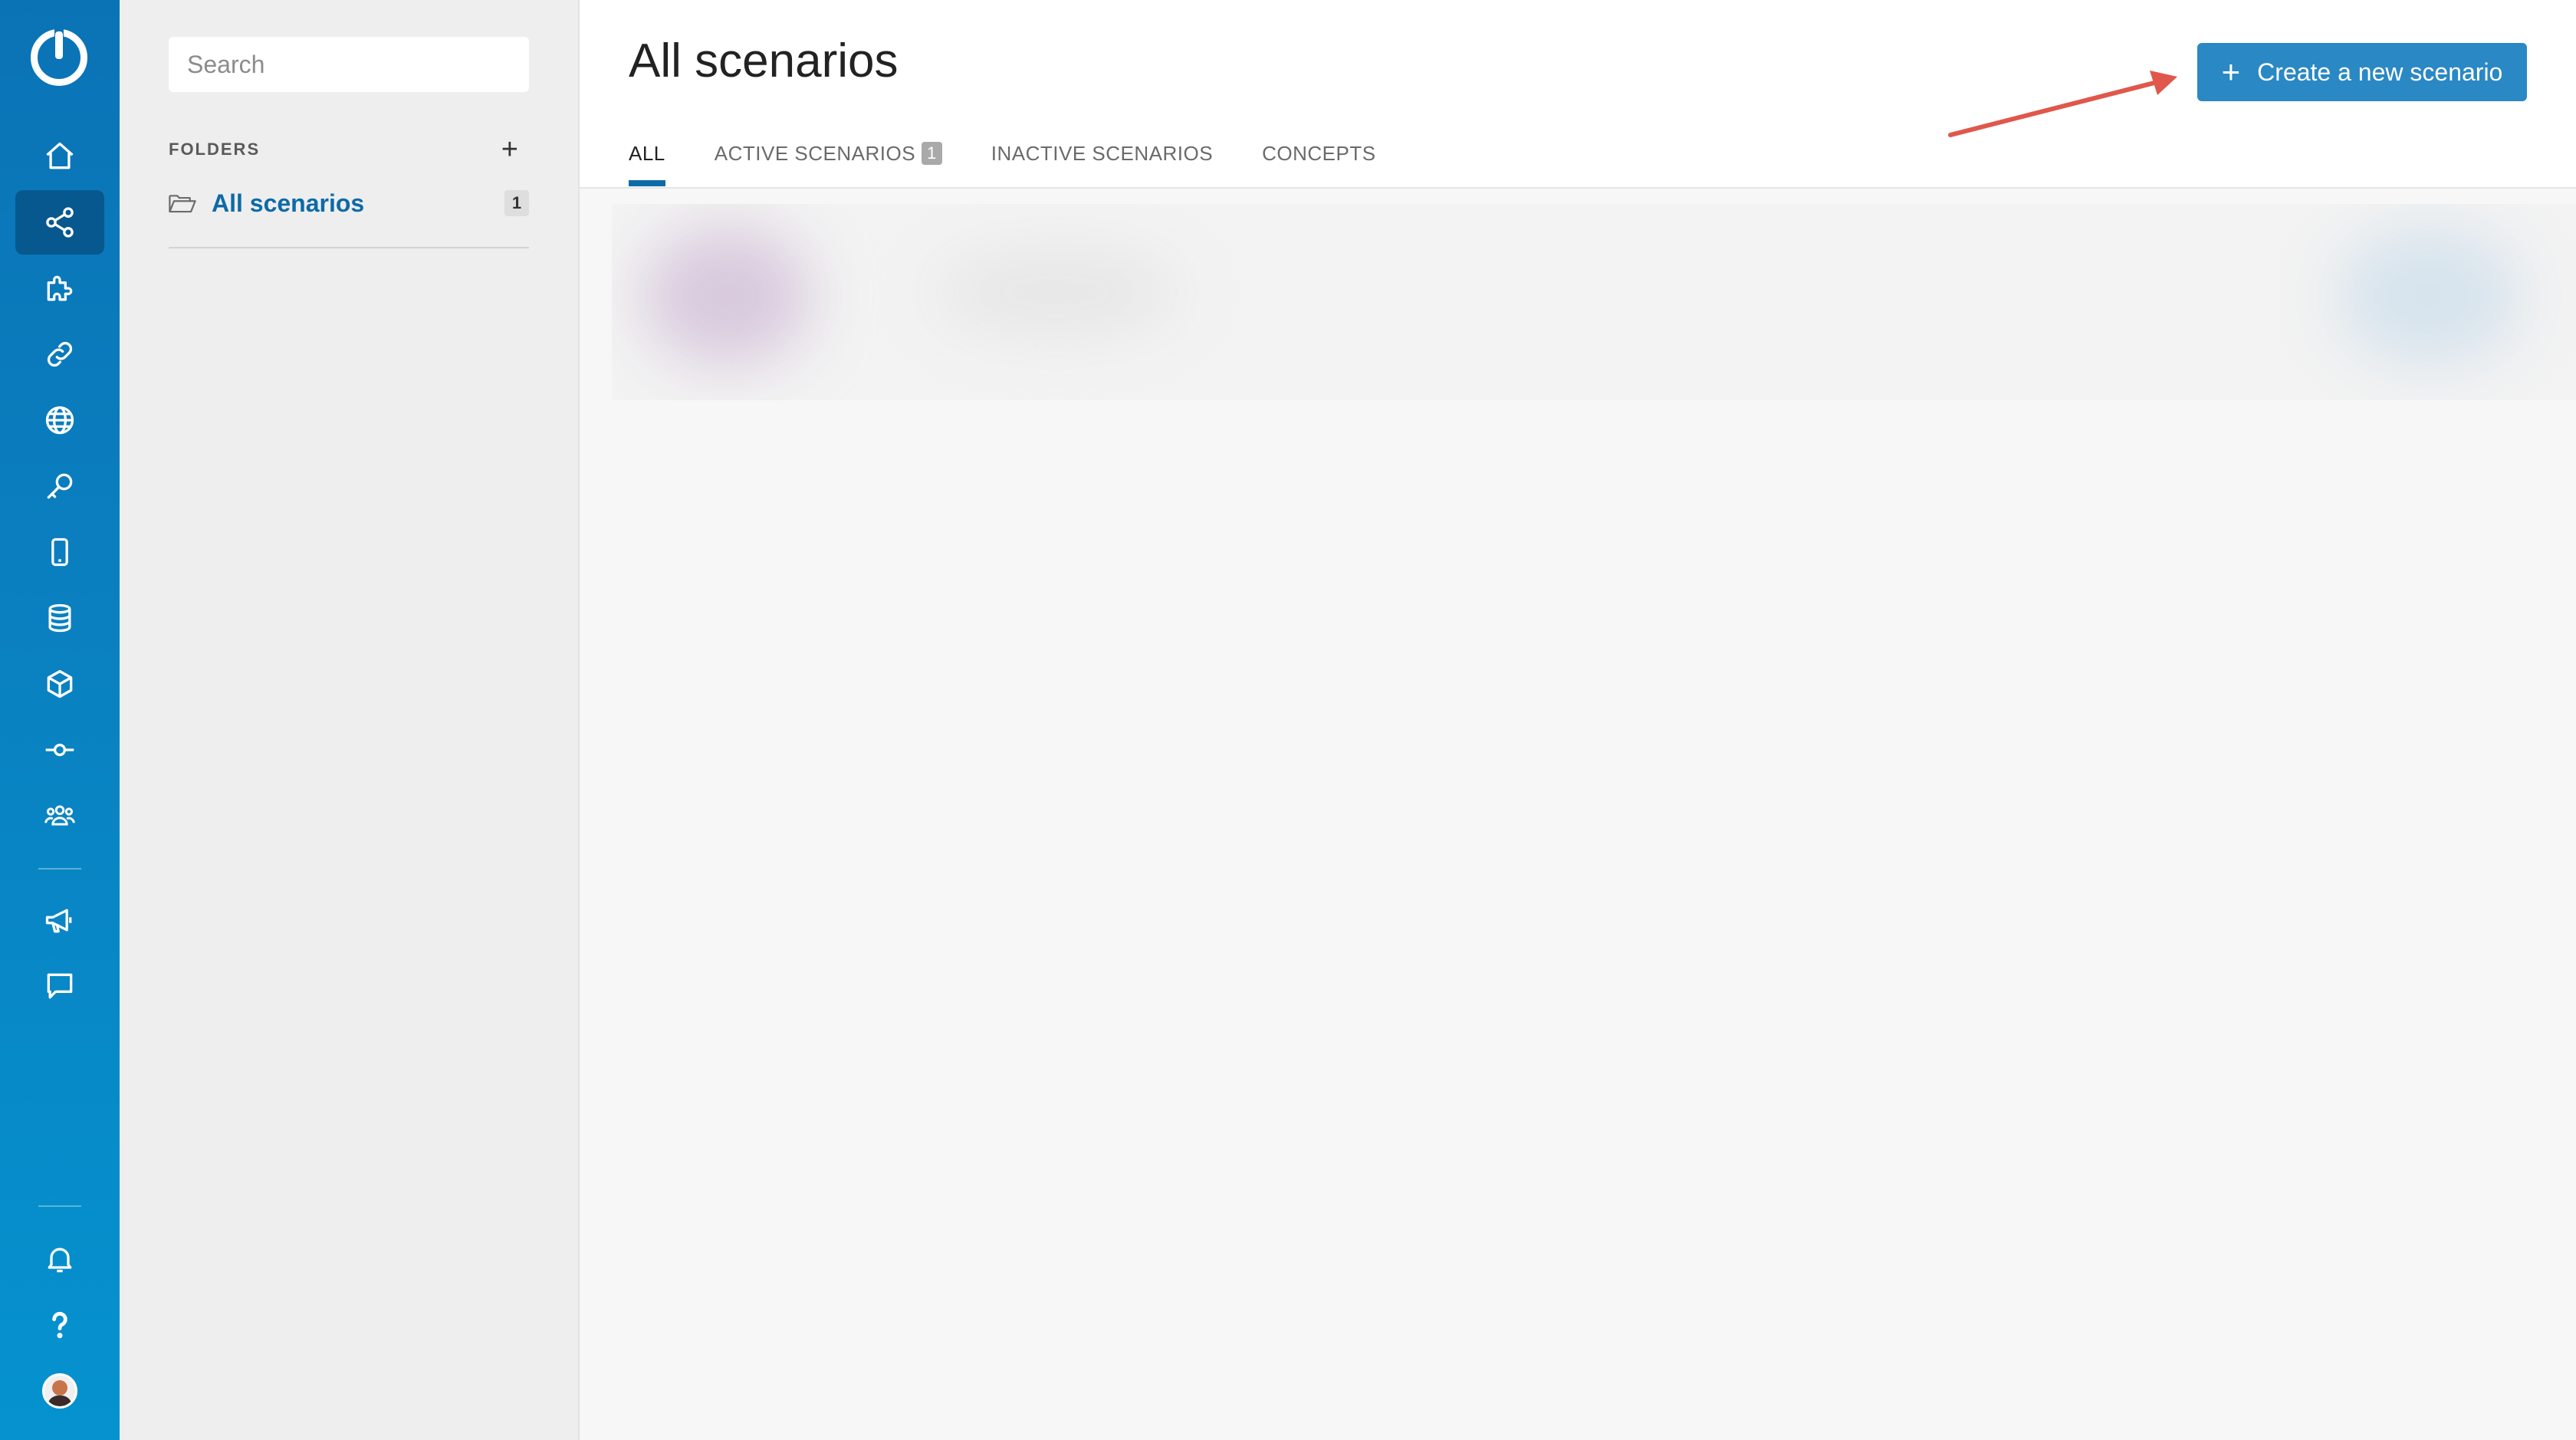  Describe the element at coordinates (60, 684) in the screenshot. I see `box-icon` at that location.